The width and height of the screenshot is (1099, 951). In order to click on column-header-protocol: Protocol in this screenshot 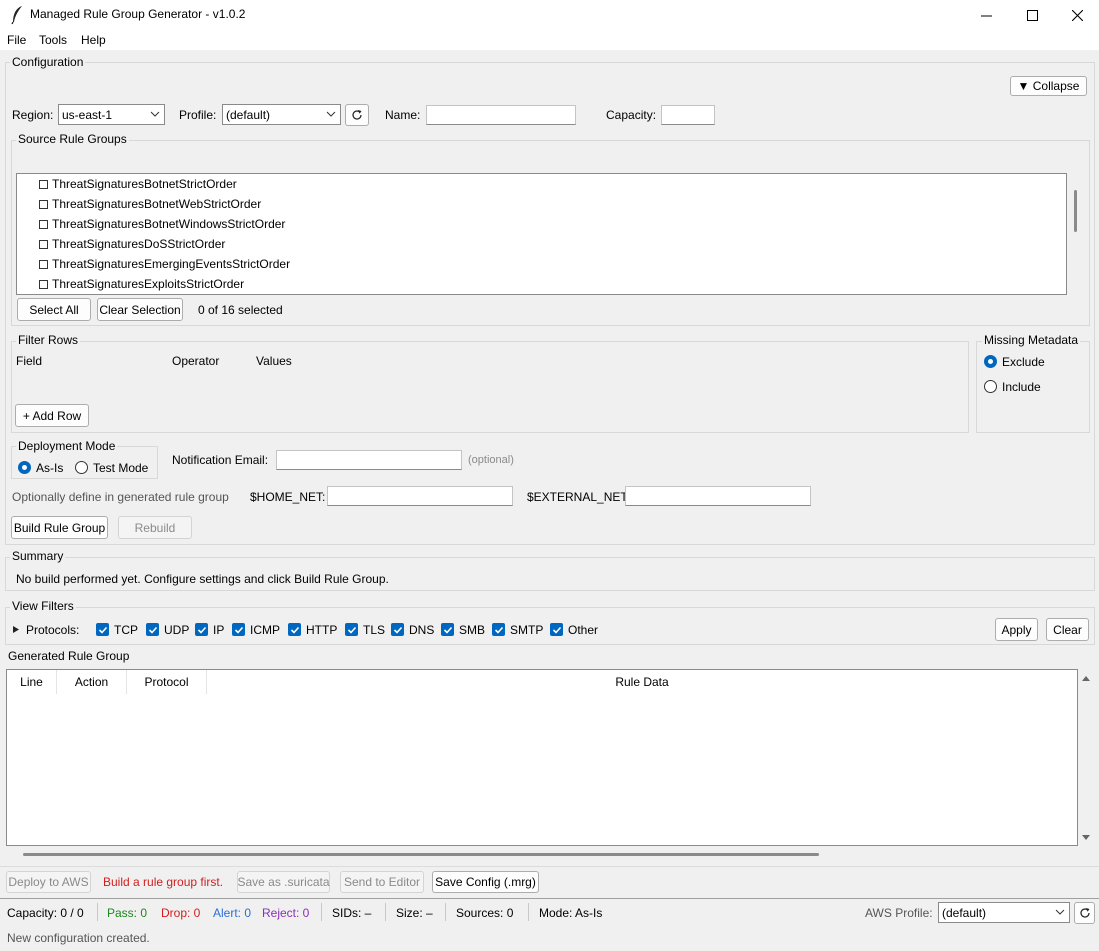, I will do `click(167, 682)`.